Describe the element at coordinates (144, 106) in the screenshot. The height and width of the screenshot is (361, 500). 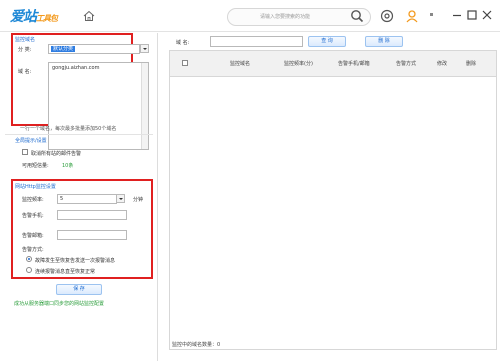
I see `domain-scrollbar` at that location.